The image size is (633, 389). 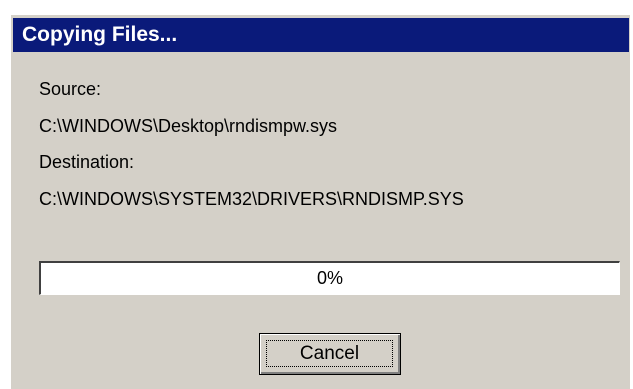 I want to click on destination-label: Destination:, so click(x=87, y=162).